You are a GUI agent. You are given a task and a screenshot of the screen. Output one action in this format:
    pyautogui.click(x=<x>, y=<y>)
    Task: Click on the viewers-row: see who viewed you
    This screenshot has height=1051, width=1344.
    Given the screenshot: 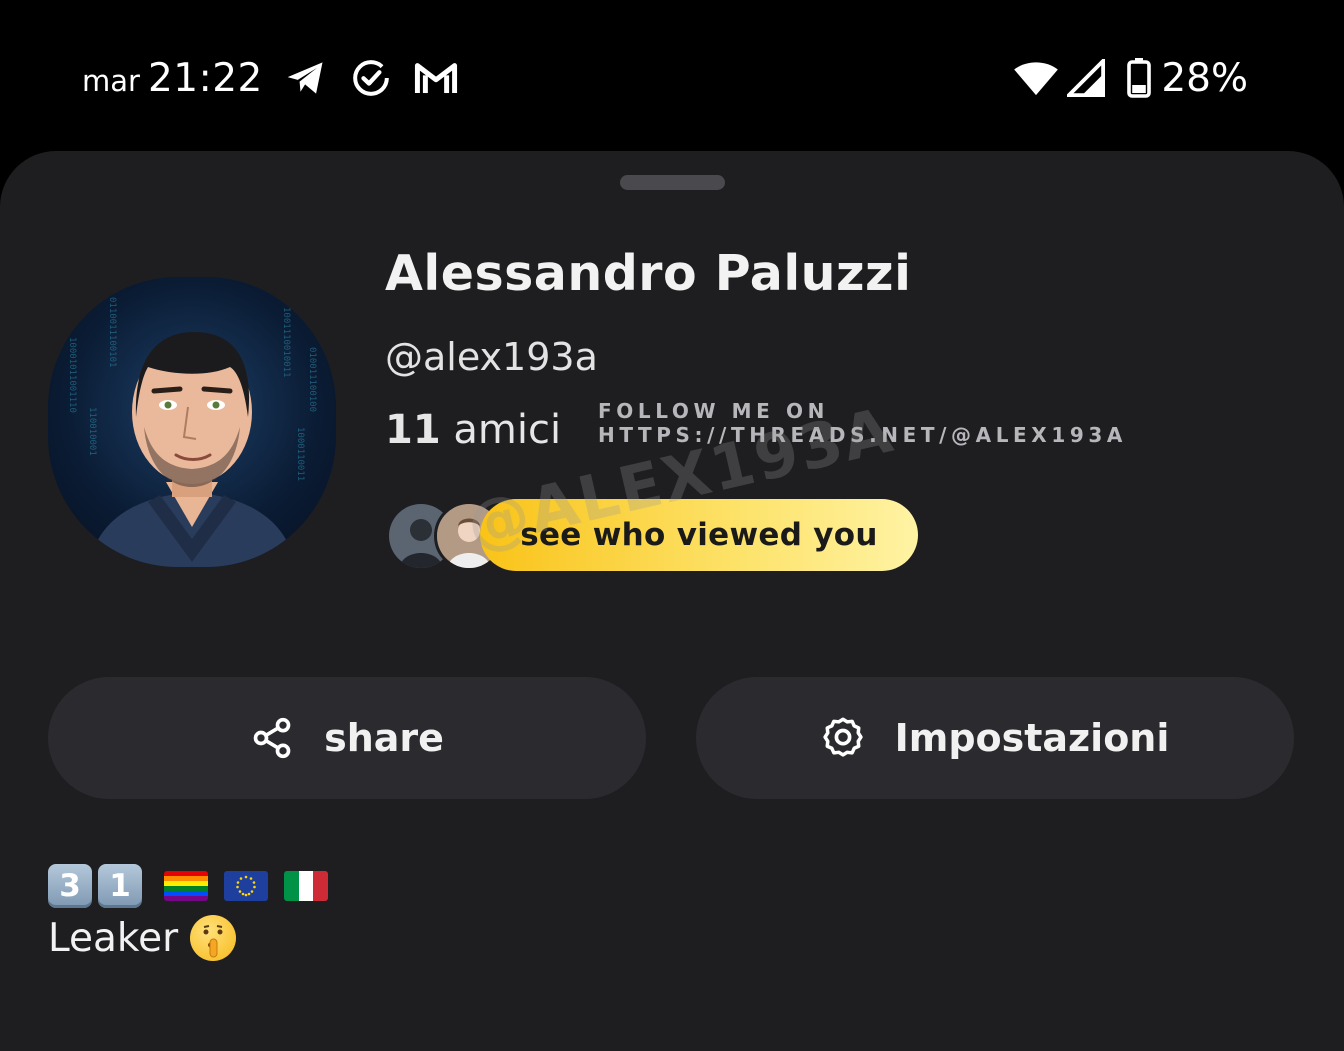 What is the action you would take?
    pyautogui.click(x=656, y=537)
    